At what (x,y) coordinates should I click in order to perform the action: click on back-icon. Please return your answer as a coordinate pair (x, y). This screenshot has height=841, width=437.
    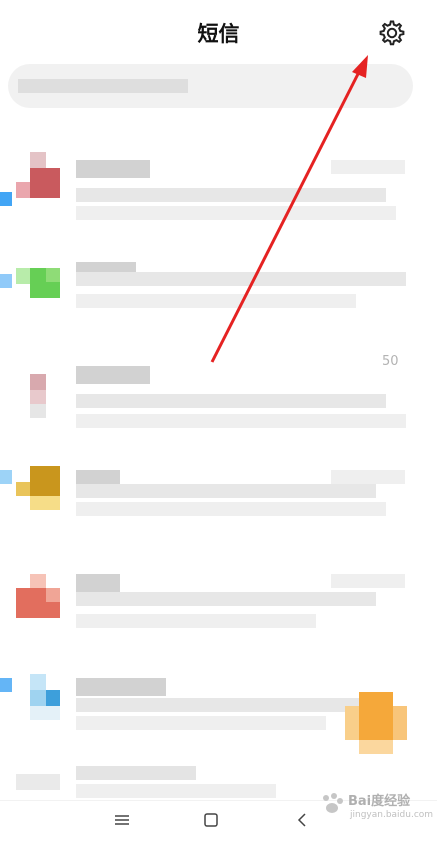
    Looking at the image, I should click on (302, 820).